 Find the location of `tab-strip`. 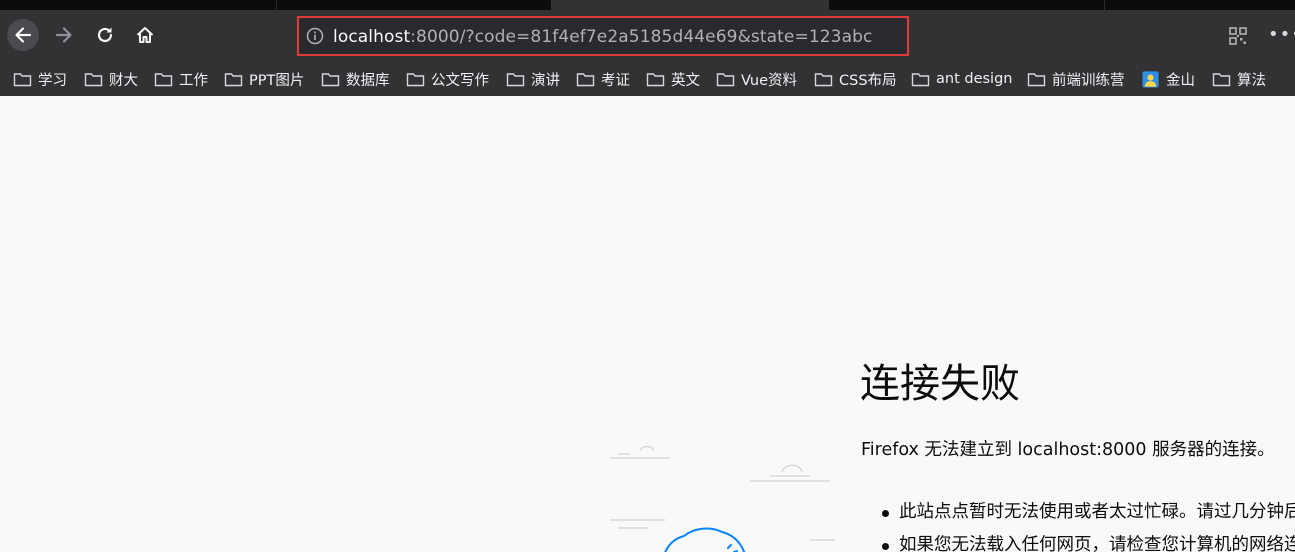

tab-strip is located at coordinates (647, 5).